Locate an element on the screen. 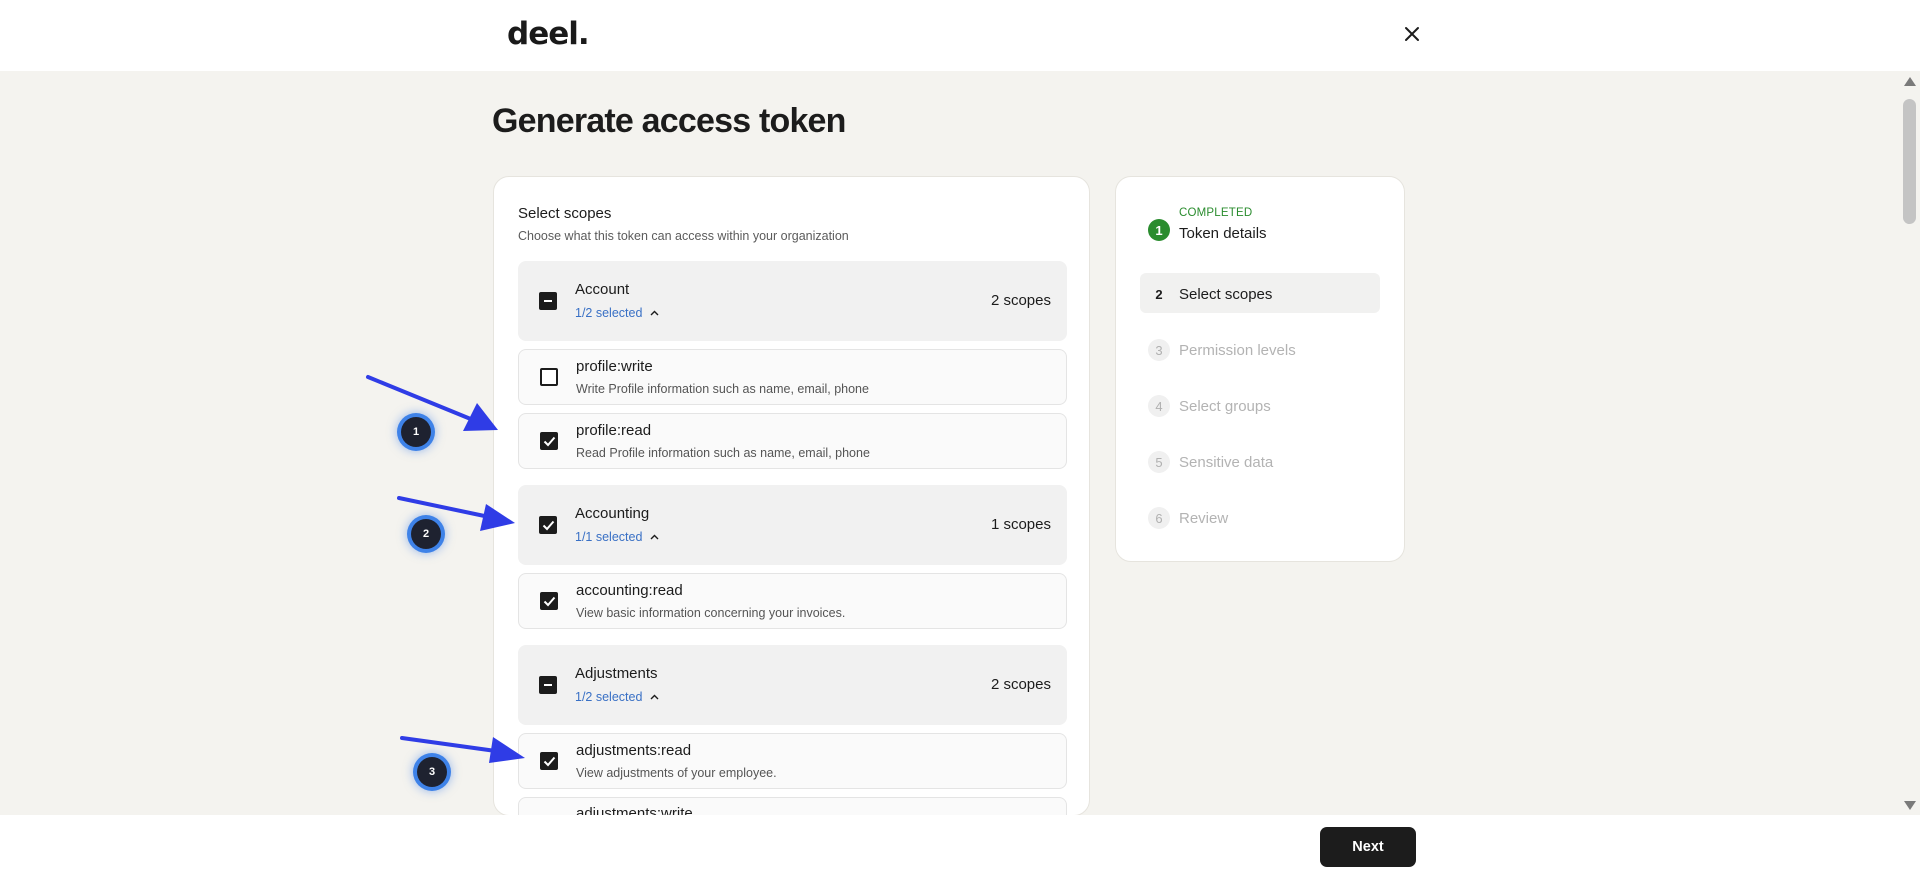  scroll-up-arrow-icon is located at coordinates (1910, 81).